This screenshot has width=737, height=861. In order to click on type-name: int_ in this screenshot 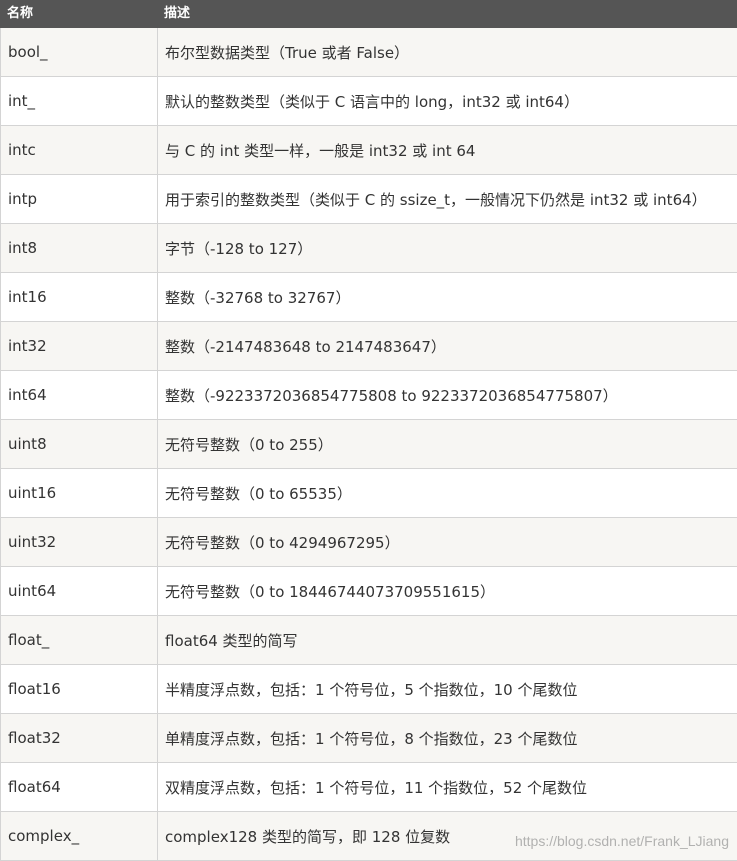, I will do `click(79, 101)`.